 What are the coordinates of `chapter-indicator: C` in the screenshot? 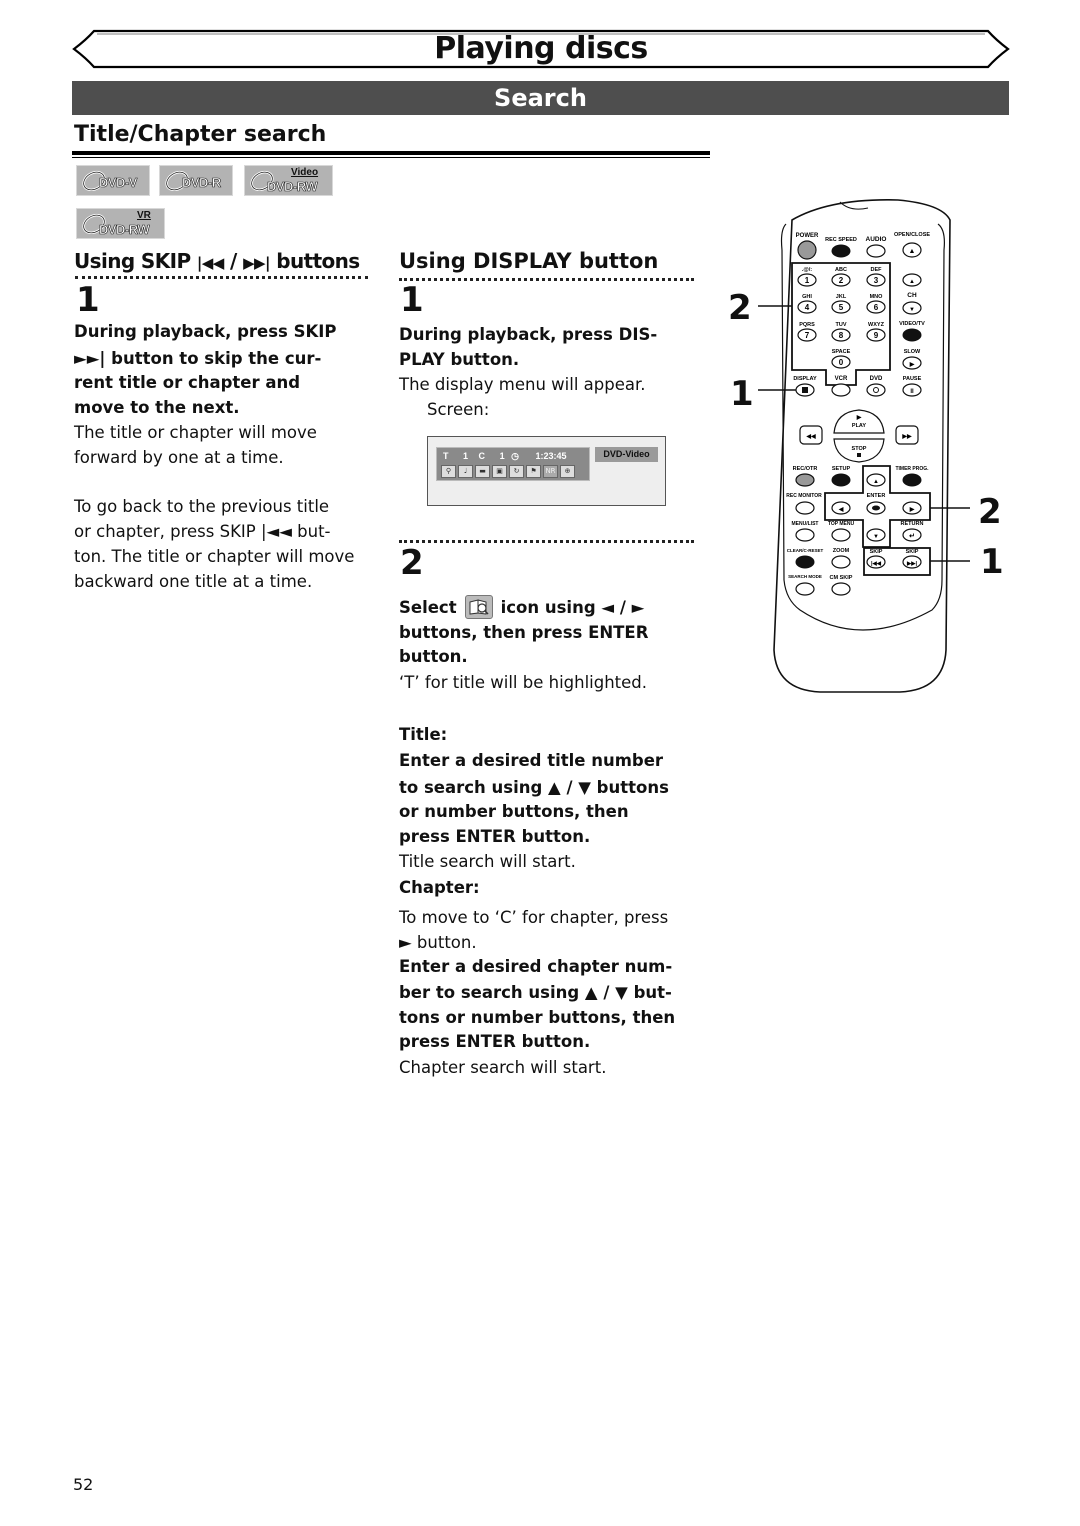 It's located at (482, 456).